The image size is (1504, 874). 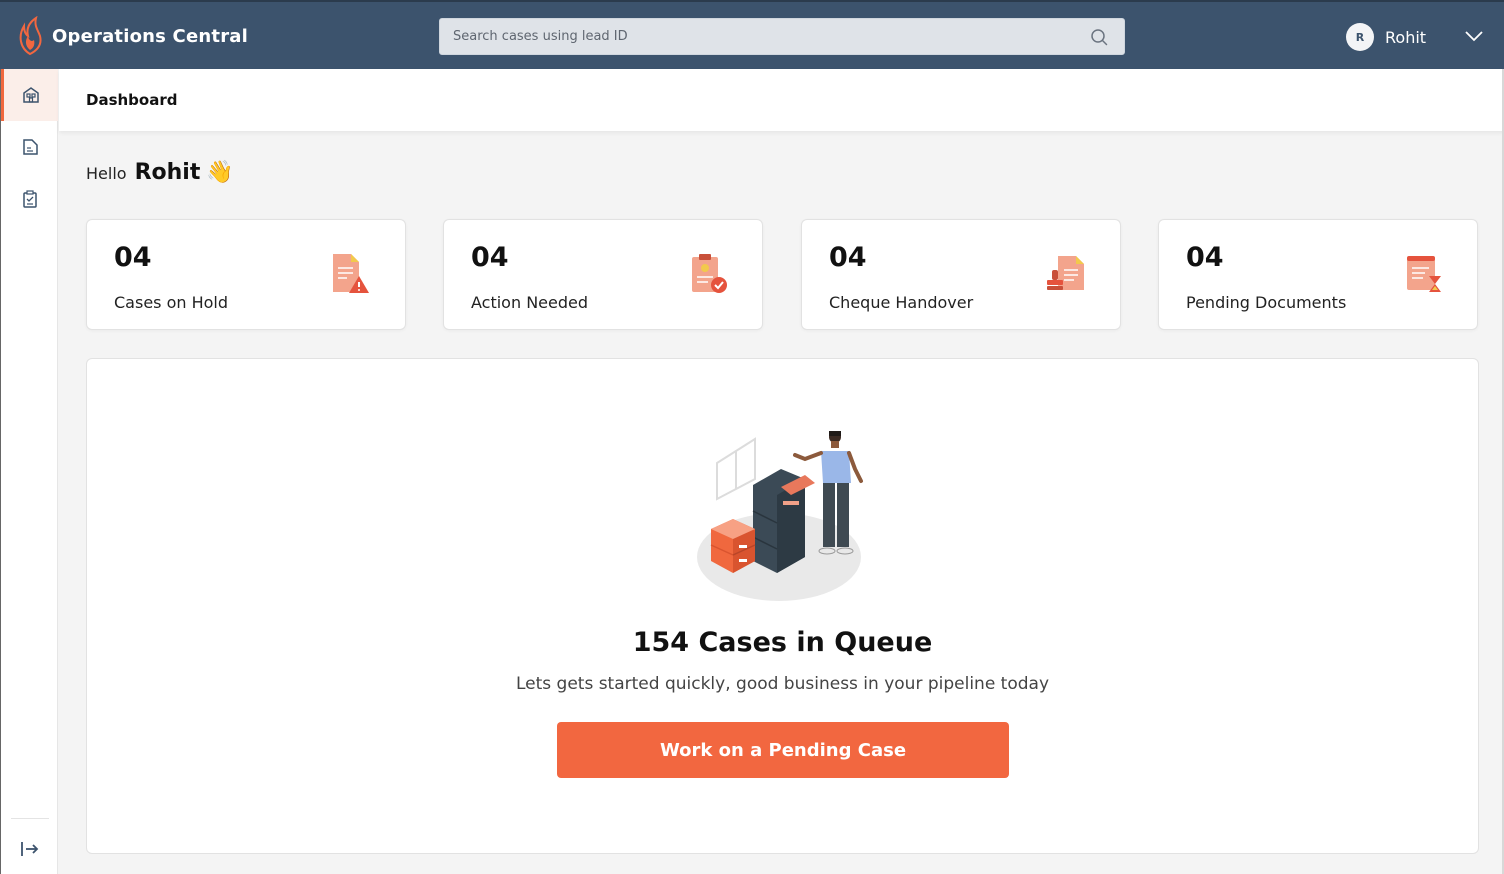 What do you see at coordinates (760, 36) in the screenshot?
I see `search-input` at bounding box center [760, 36].